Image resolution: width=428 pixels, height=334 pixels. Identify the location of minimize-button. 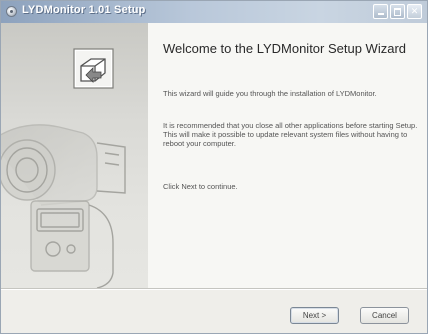
(380, 11).